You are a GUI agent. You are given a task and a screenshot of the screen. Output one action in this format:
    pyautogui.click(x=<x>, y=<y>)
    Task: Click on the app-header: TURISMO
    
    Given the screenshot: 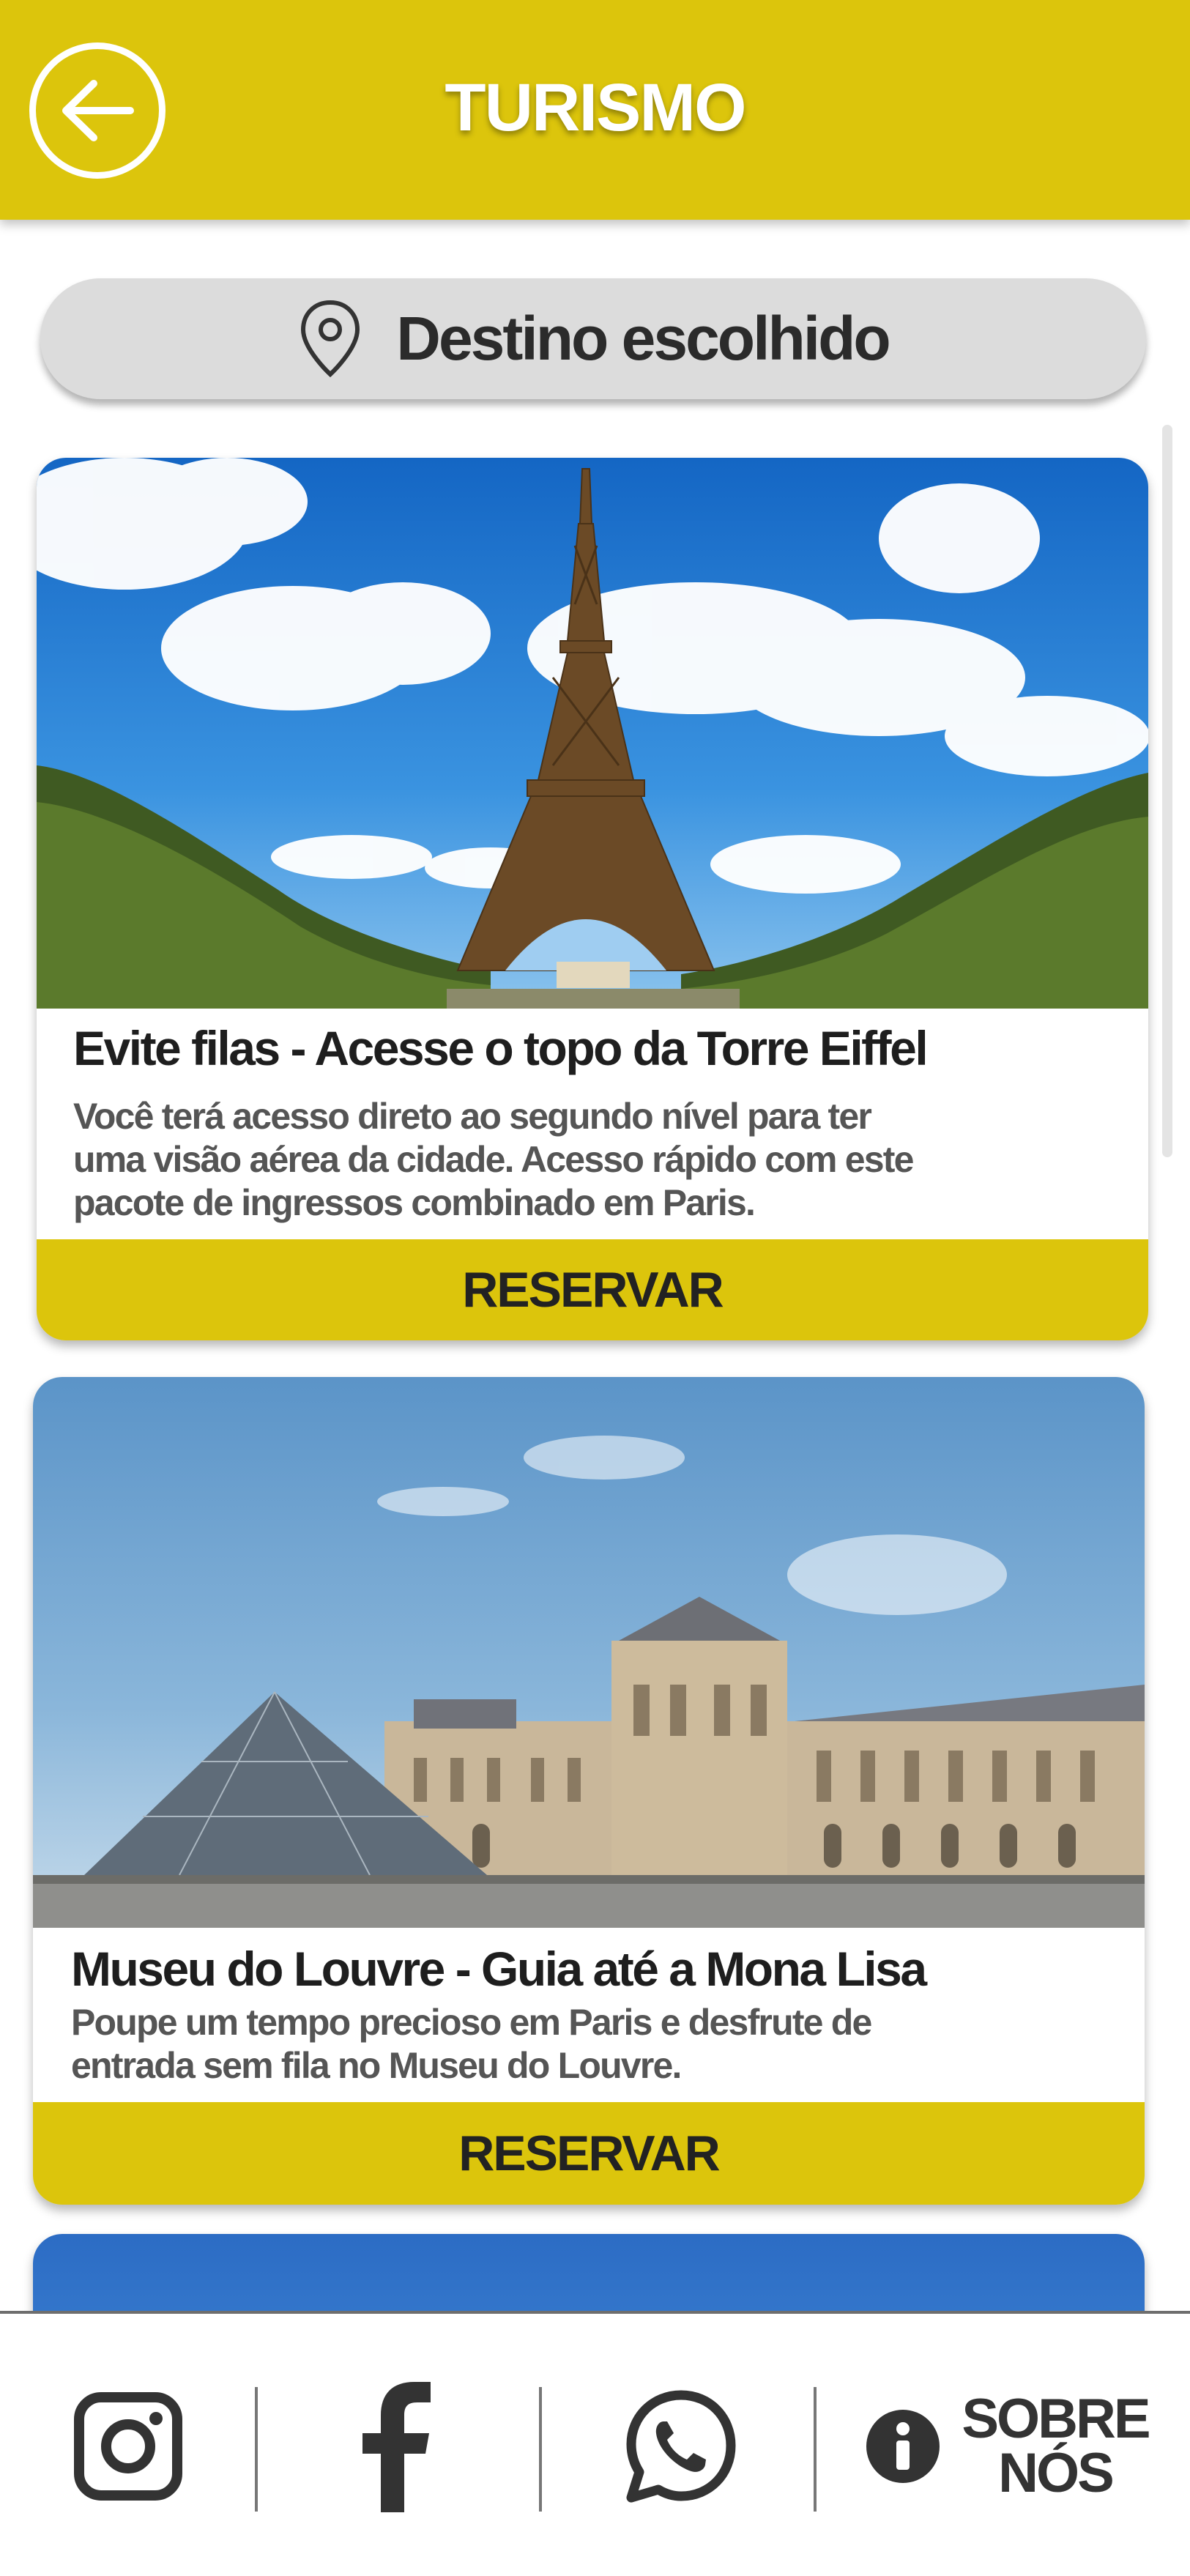 What is the action you would take?
    pyautogui.click(x=595, y=110)
    